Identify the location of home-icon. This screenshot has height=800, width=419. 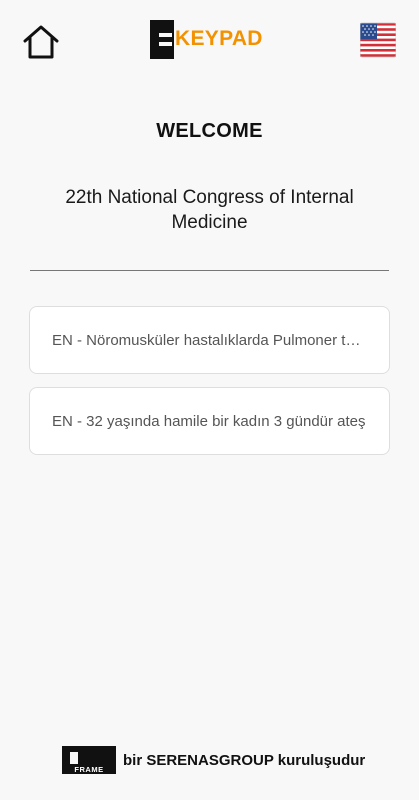
(41, 42).